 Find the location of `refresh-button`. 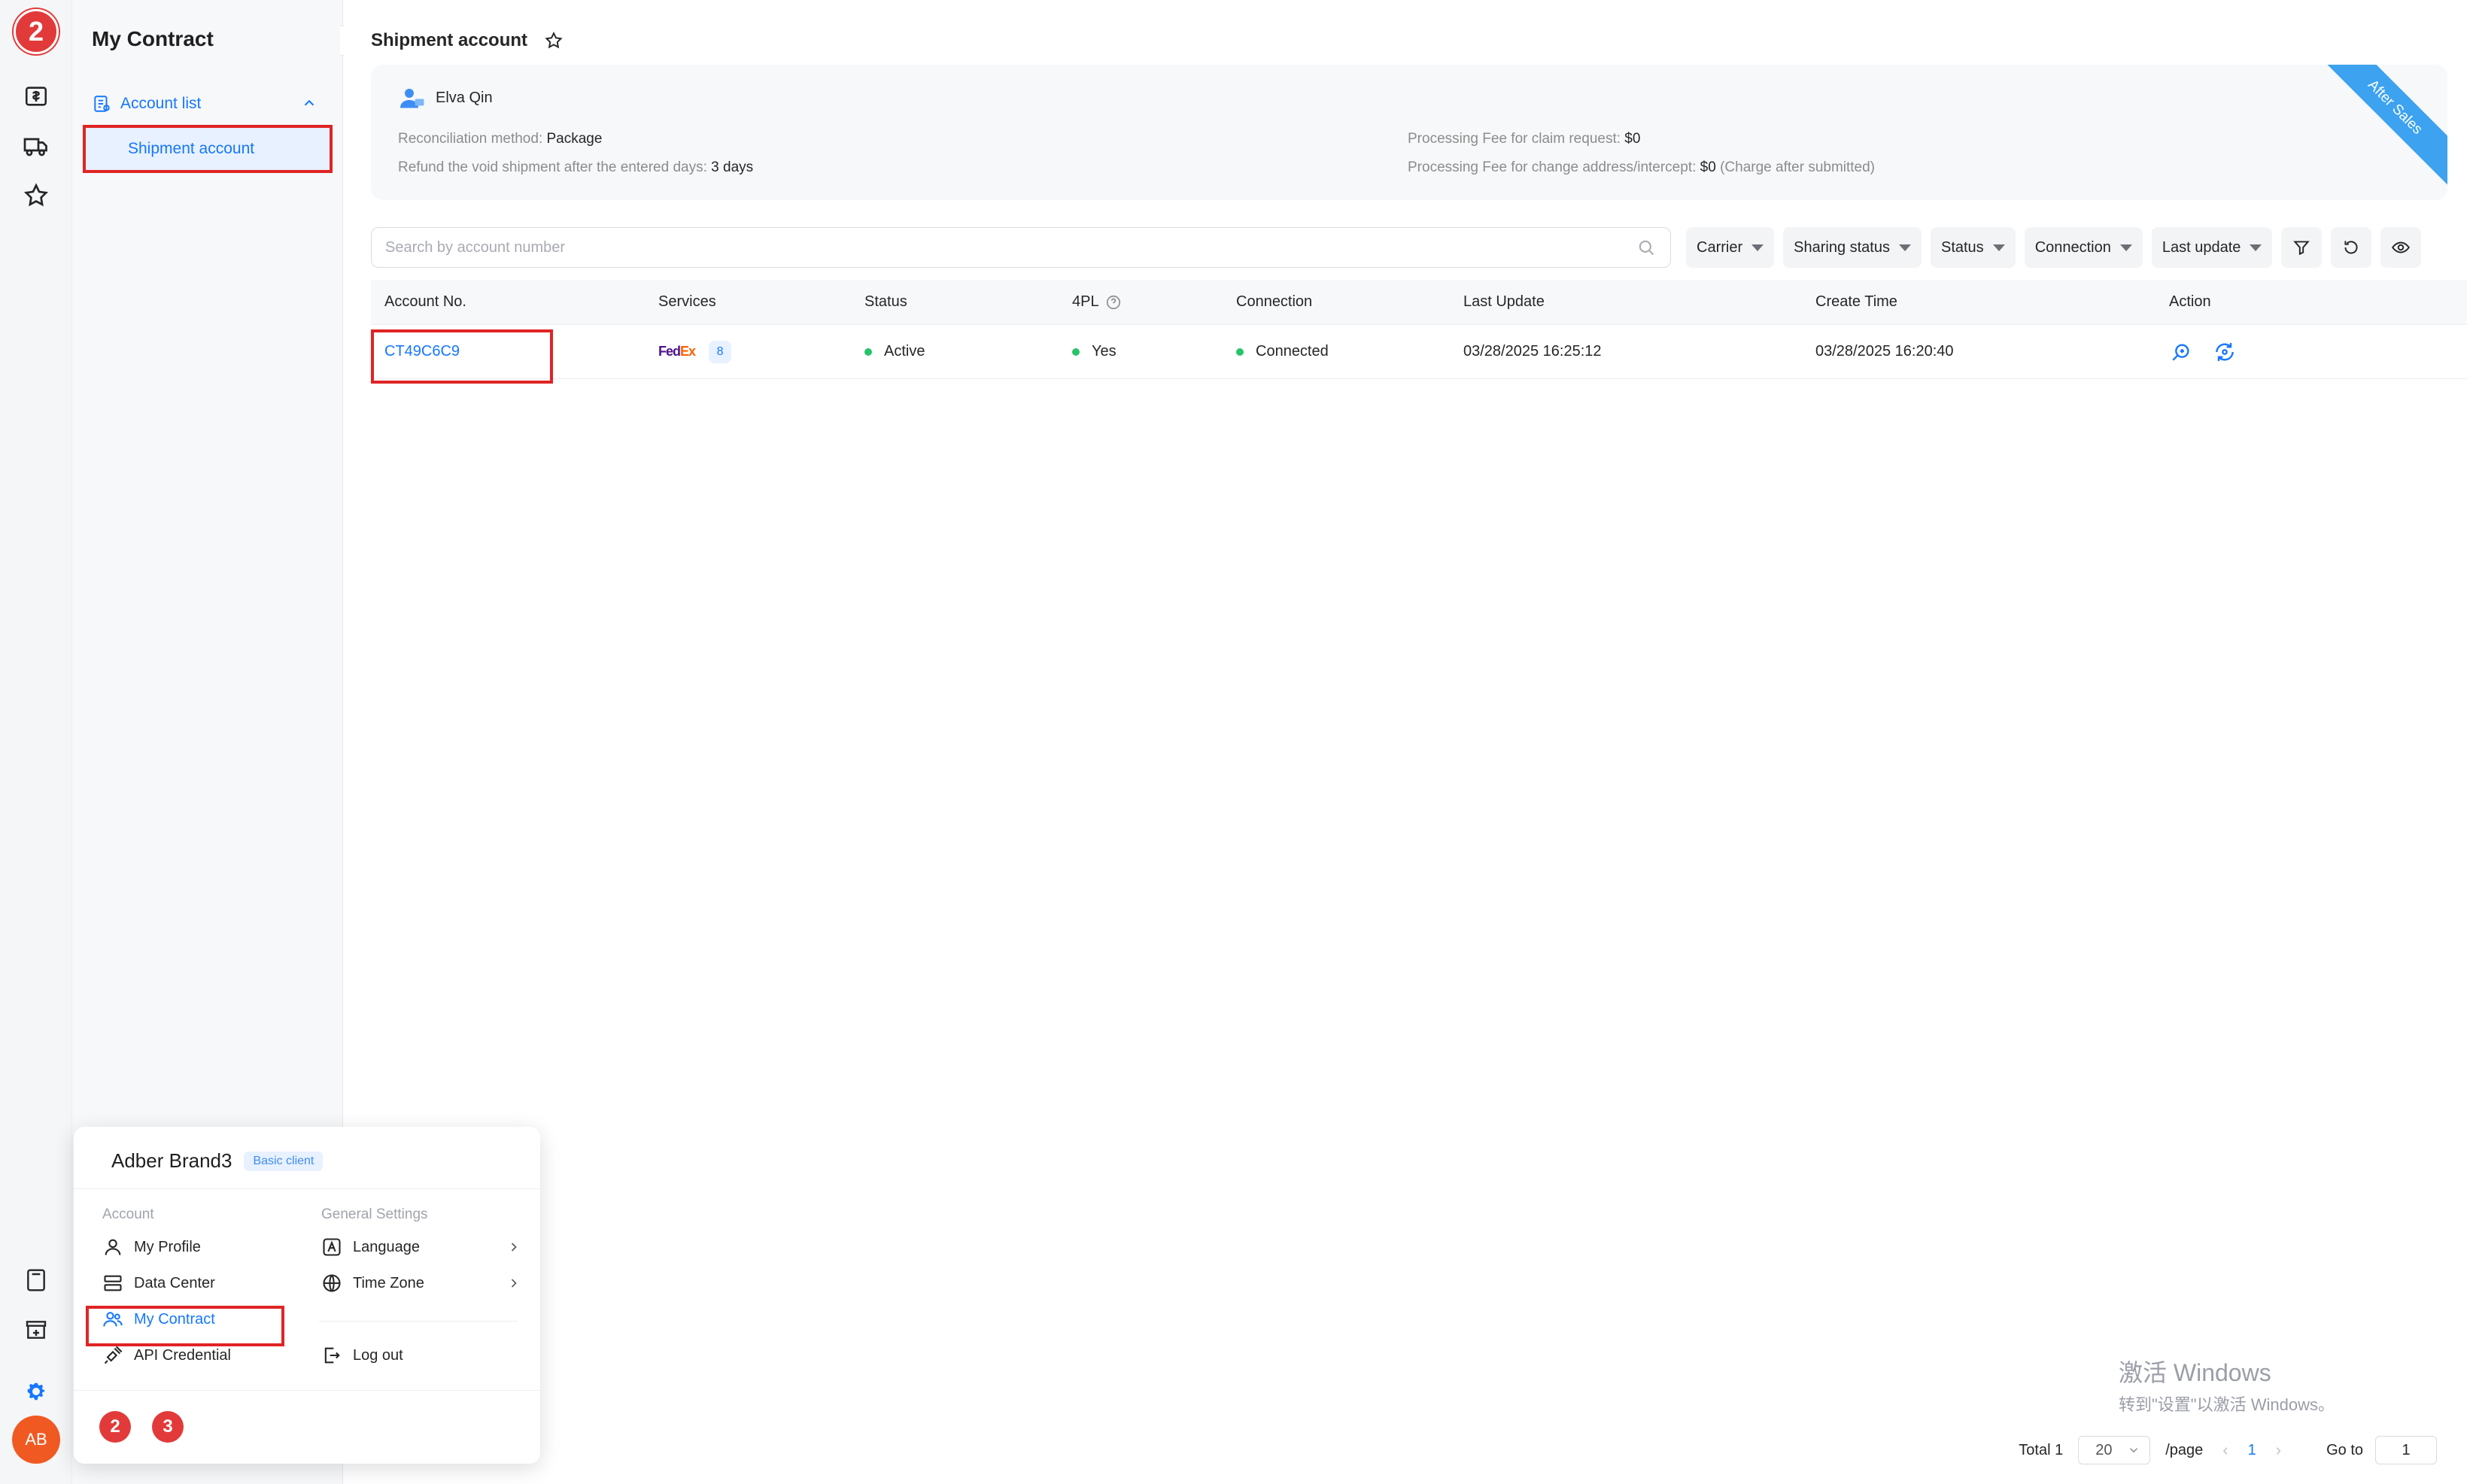

refresh-button is located at coordinates (2351, 247).